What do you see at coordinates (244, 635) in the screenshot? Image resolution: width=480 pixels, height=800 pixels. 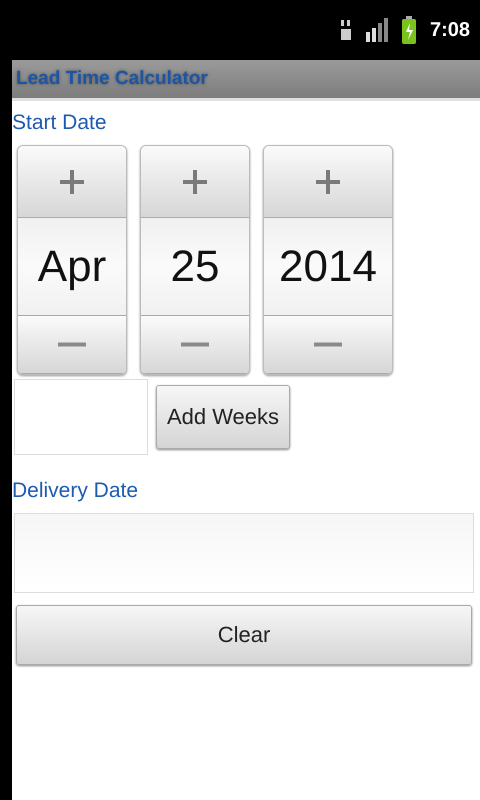 I see `clear-button: Clear` at bounding box center [244, 635].